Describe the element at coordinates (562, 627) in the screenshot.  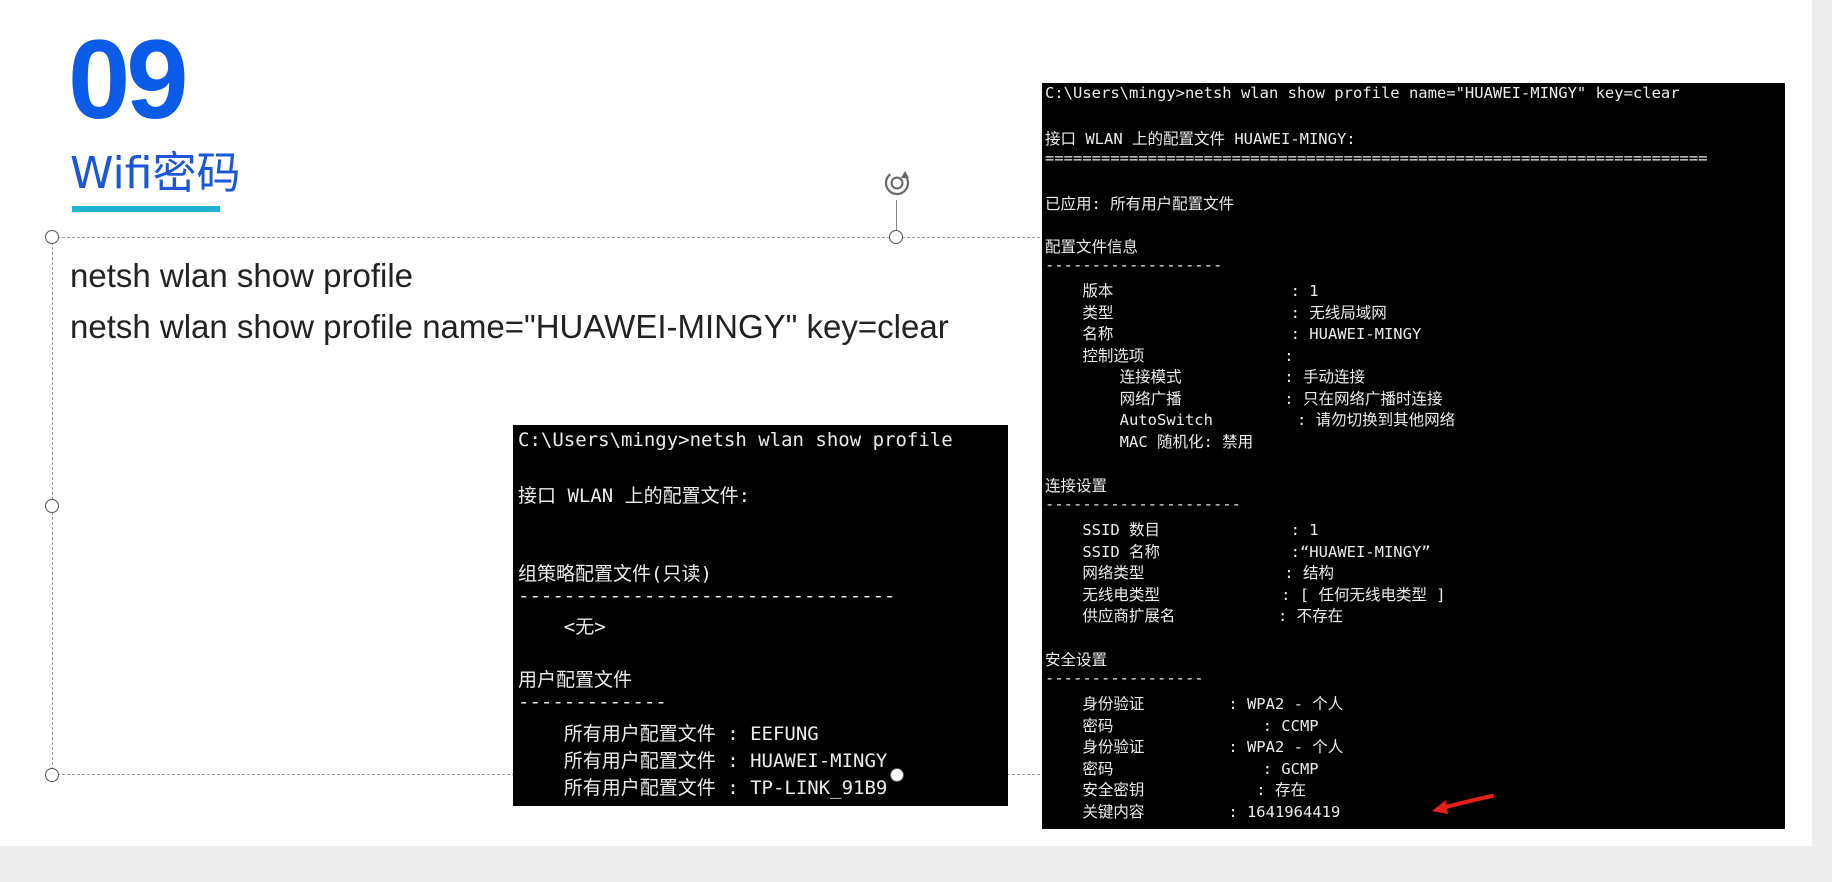
I see `terminal-line: <无>` at that location.